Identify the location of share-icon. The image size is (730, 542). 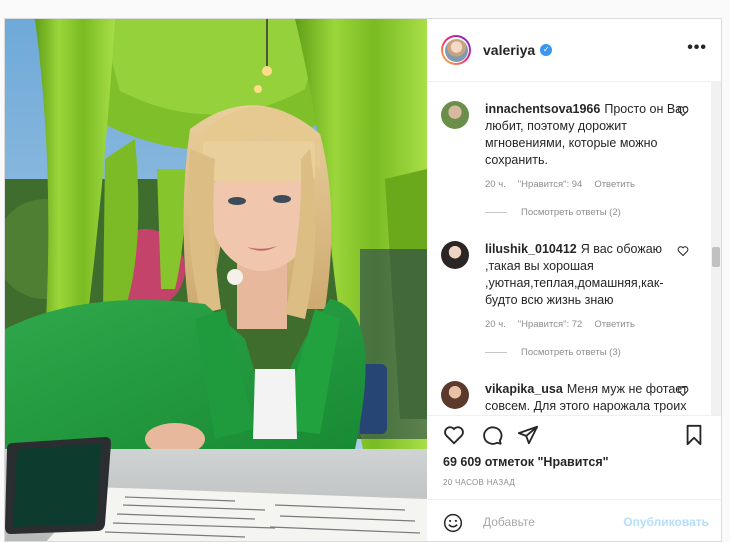
(528, 435).